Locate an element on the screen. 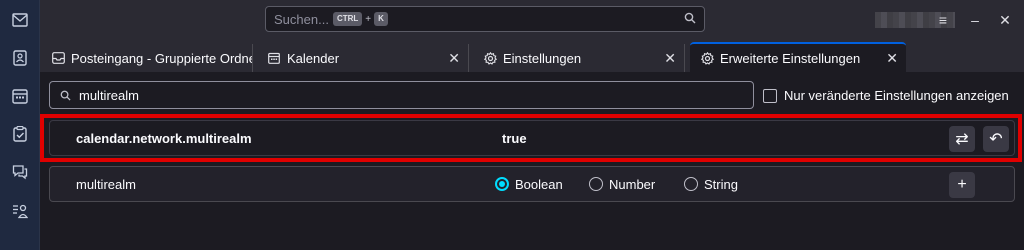  shortcut-key-ctrl: CTRL is located at coordinates (347, 19).